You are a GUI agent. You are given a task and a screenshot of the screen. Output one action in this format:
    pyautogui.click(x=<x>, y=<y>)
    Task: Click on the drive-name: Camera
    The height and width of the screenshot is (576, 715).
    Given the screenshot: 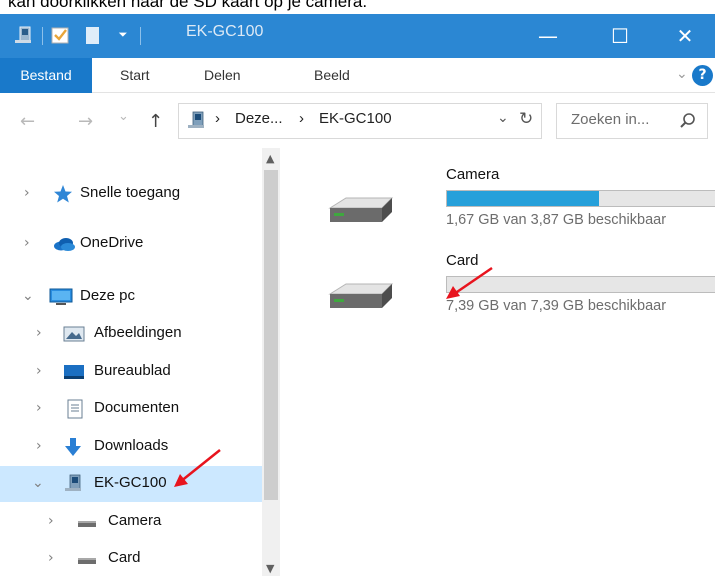 What is the action you would take?
    pyautogui.click(x=473, y=174)
    